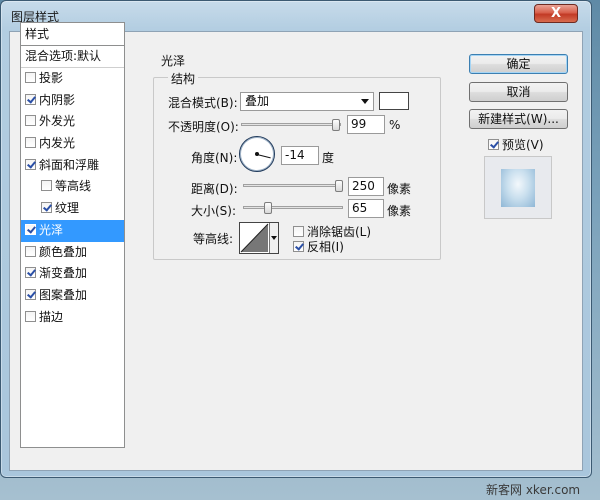 The width and height of the screenshot is (600, 500). I want to click on style-item-label: 颜色叠加, so click(63, 251).